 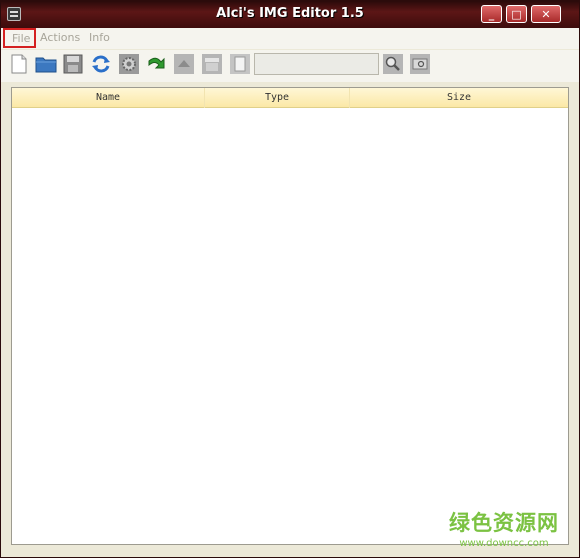 What do you see at coordinates (60, 37) in the screenshot?
I see `menu-actions: Actions` at bounding box center [60, 37].